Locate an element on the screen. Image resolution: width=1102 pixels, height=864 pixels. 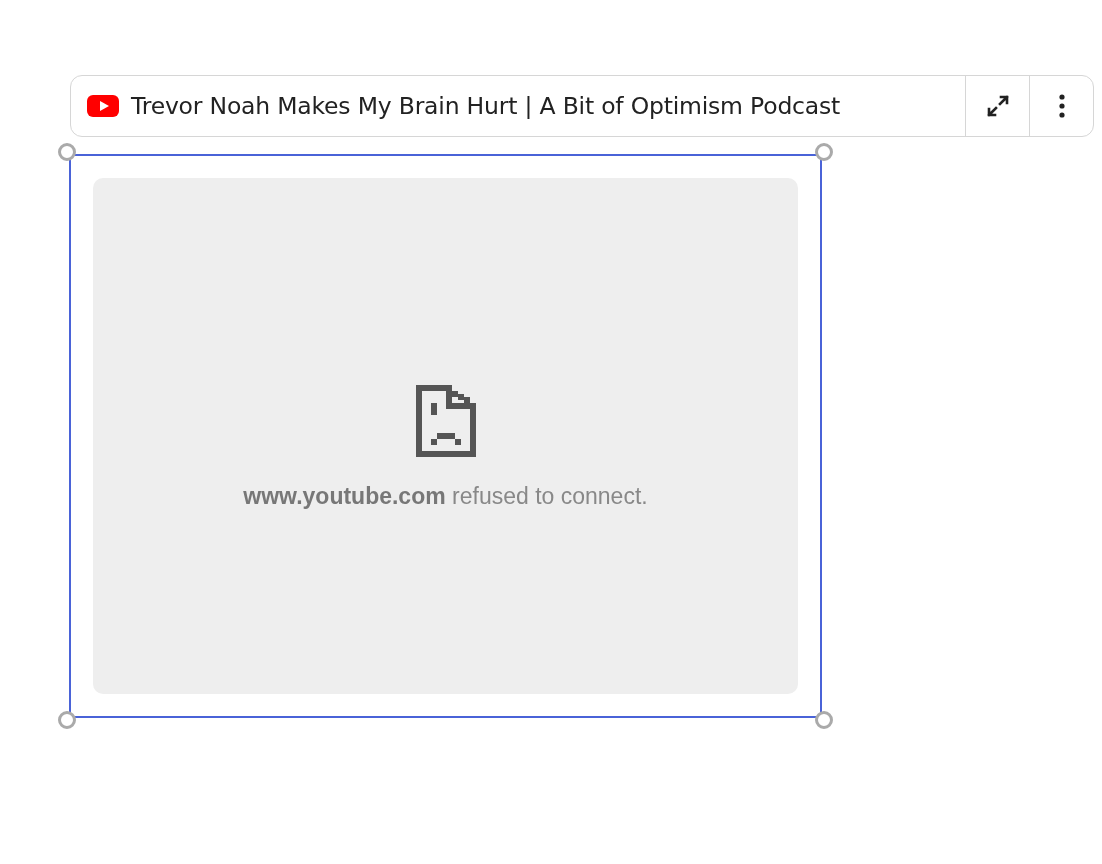
sad-document-icon is located at coordinates (445, 420).